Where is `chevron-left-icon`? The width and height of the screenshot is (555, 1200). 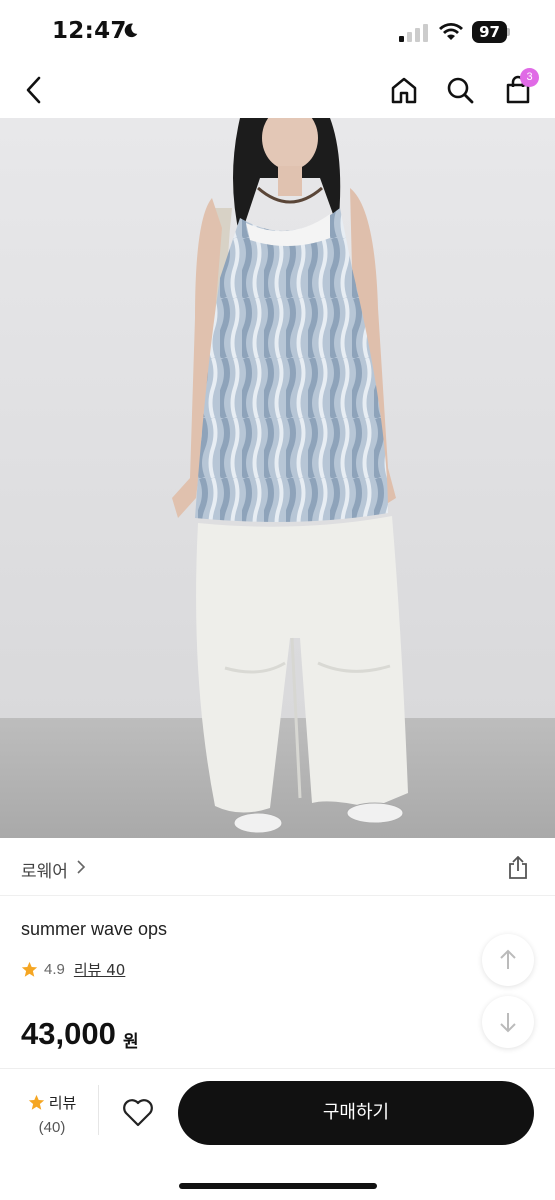 chevron-left-icon is located at coordinates (33, 90).